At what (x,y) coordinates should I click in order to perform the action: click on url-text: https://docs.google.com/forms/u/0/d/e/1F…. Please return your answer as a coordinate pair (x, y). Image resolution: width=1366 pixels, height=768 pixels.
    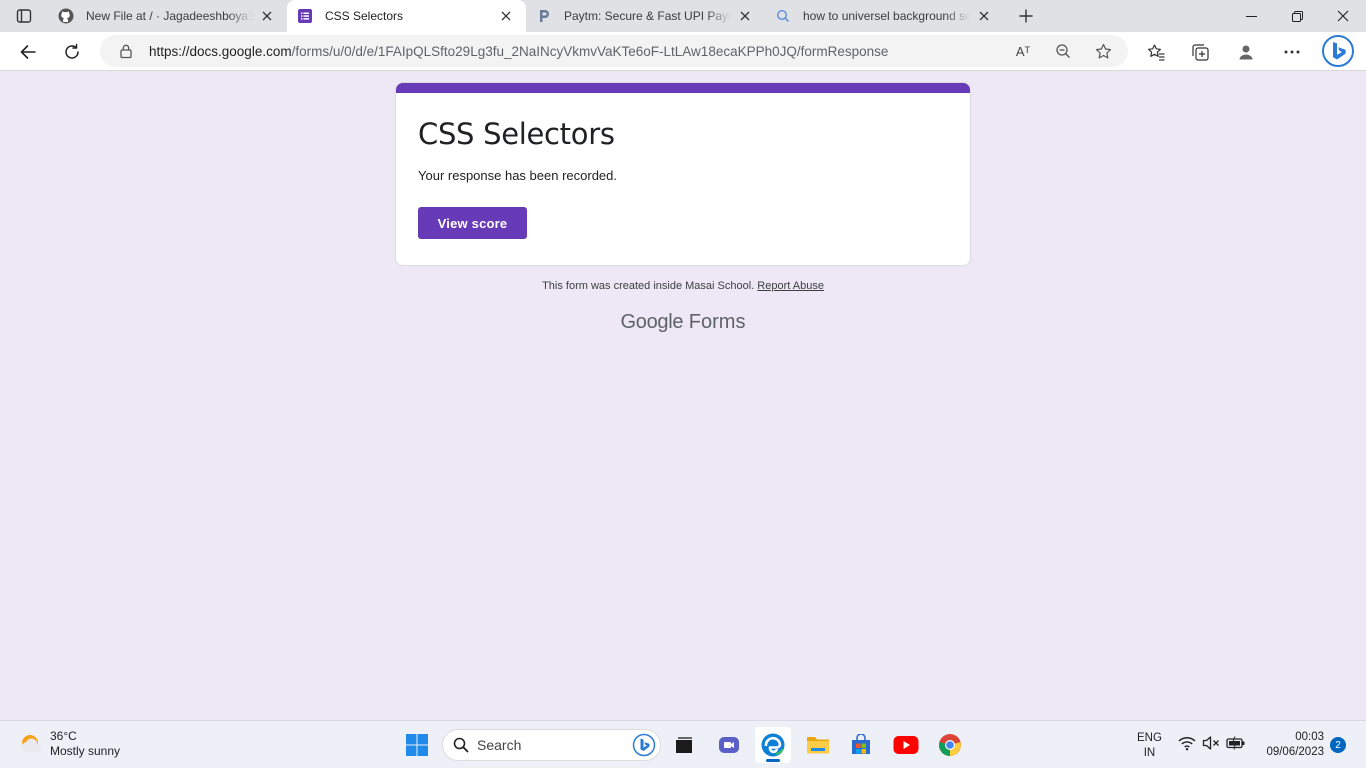
    Looking at the image, I should click on (518, 51).